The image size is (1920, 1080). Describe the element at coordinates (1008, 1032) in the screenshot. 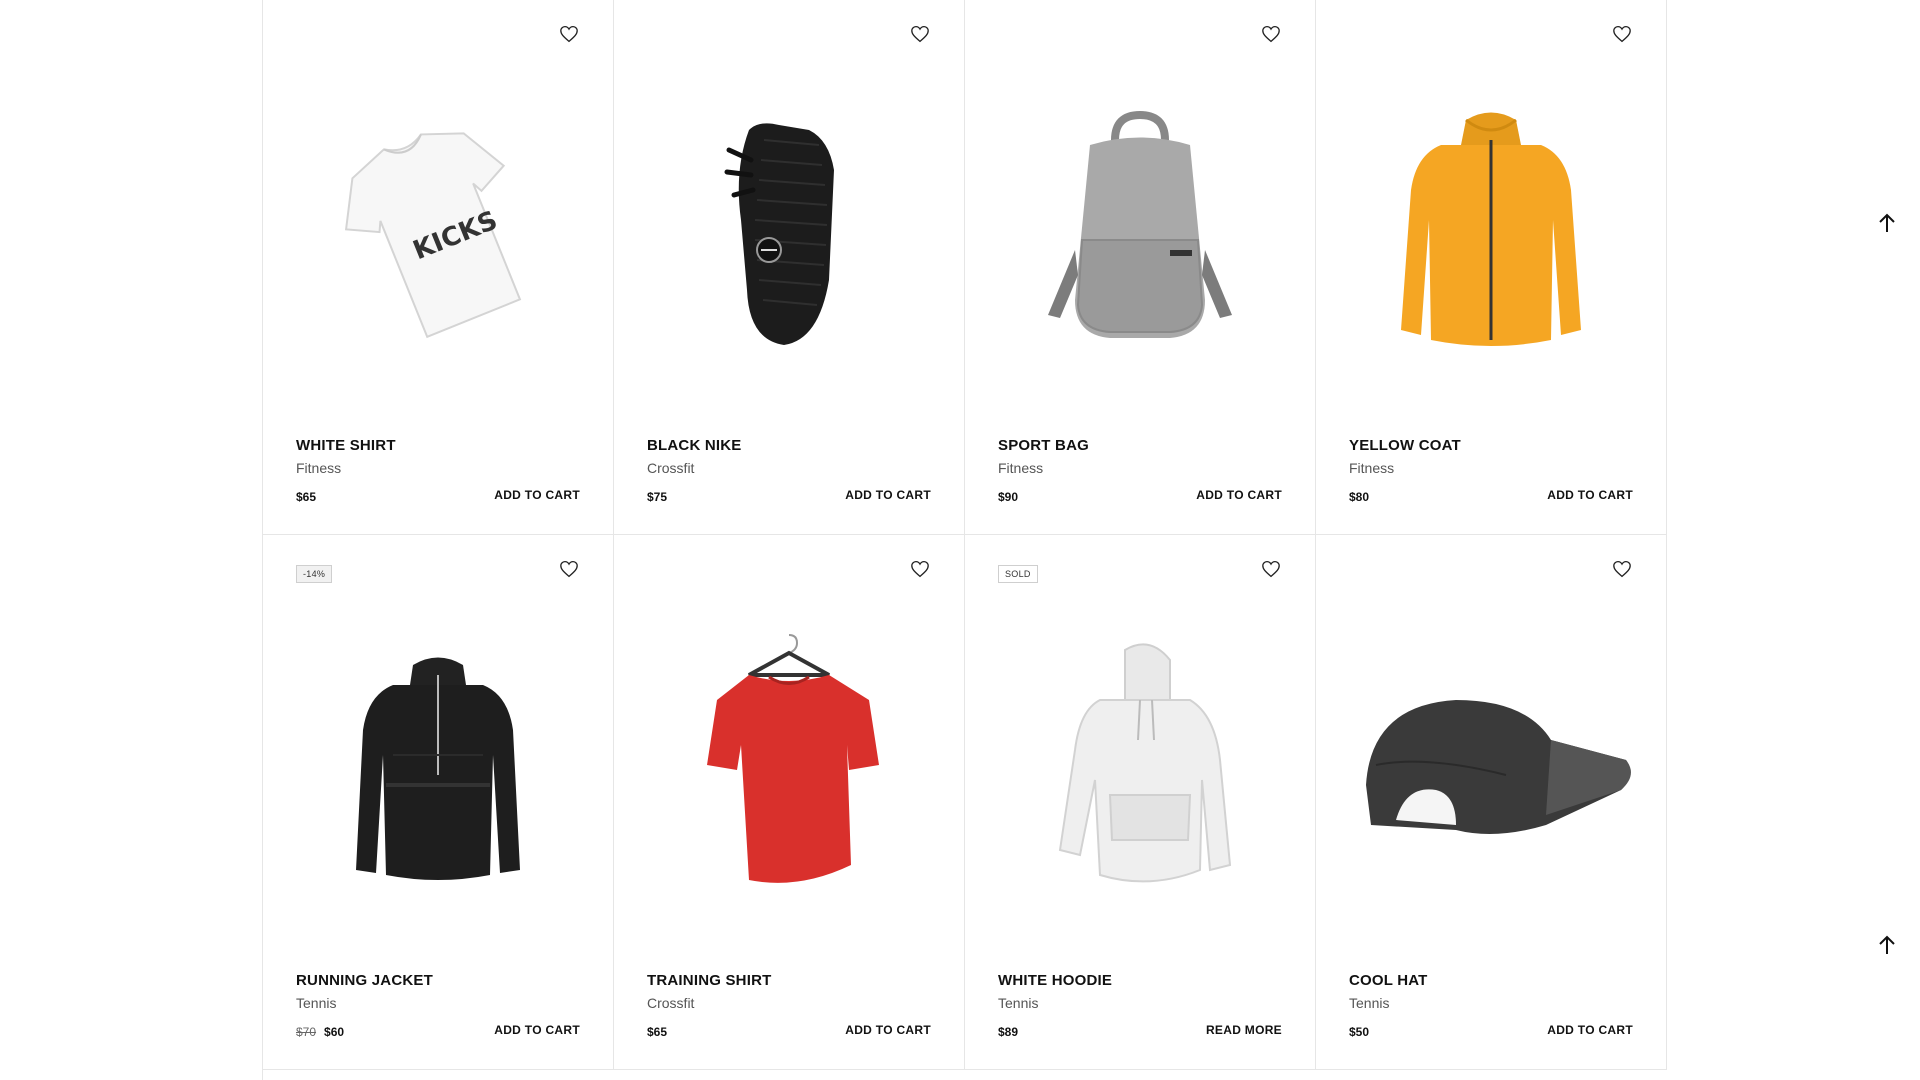

I see `product-price: $89` at that location.